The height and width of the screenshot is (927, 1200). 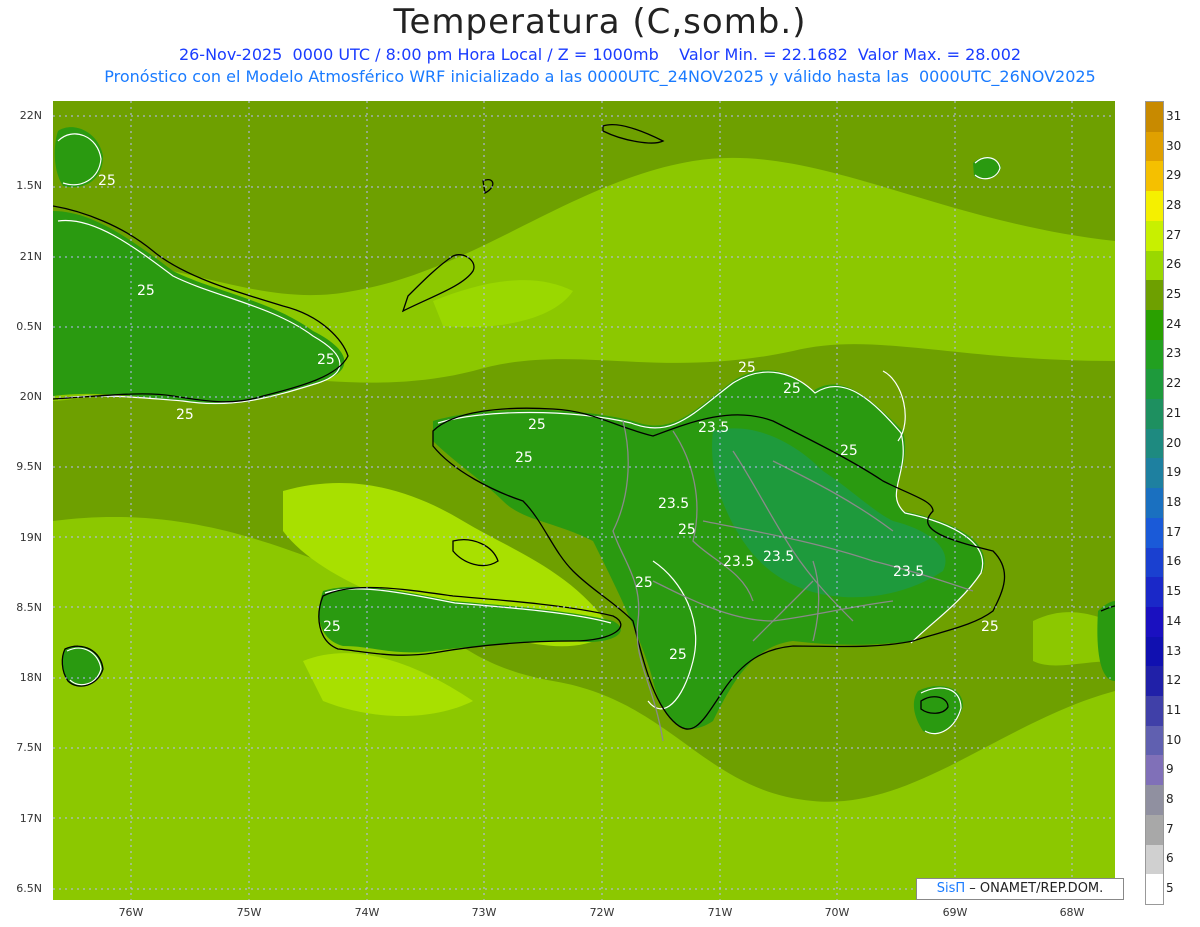 What do you see at coordinates (30, 396) in the screenshot?
I see `lat-label: 20N` at bounding box center [30, 396].